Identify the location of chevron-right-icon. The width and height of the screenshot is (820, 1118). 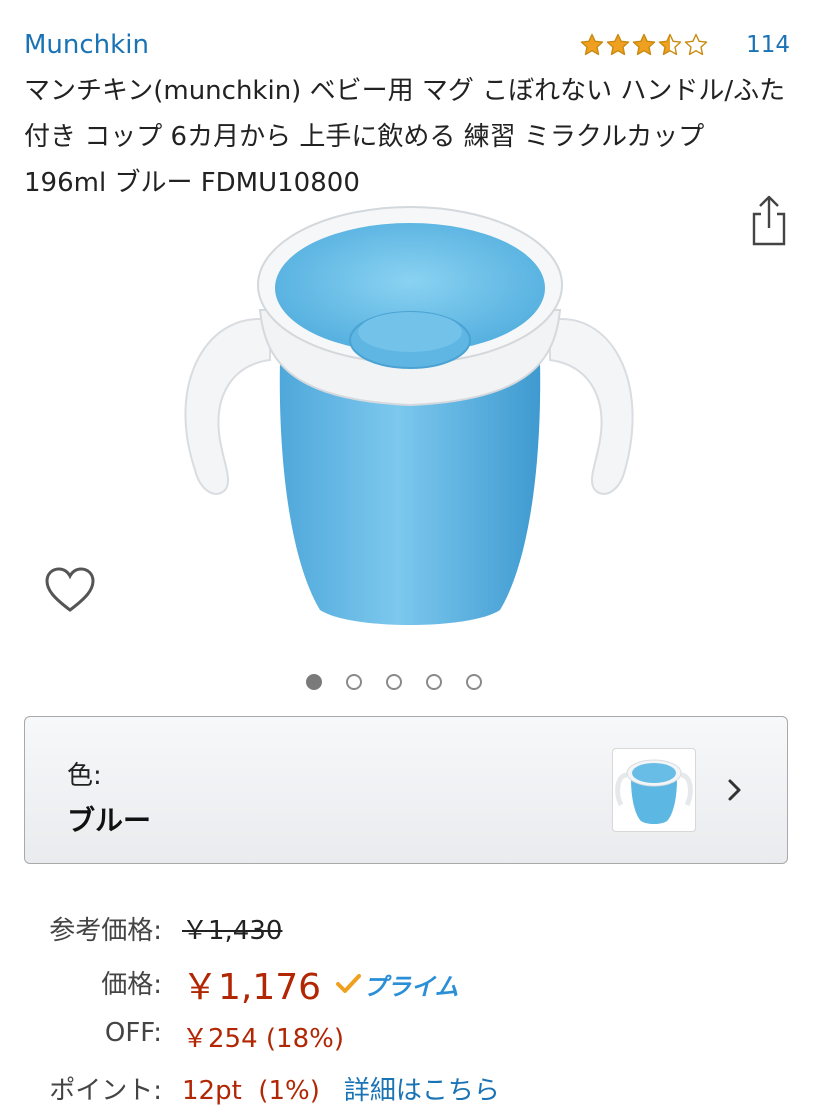
(734, 790).